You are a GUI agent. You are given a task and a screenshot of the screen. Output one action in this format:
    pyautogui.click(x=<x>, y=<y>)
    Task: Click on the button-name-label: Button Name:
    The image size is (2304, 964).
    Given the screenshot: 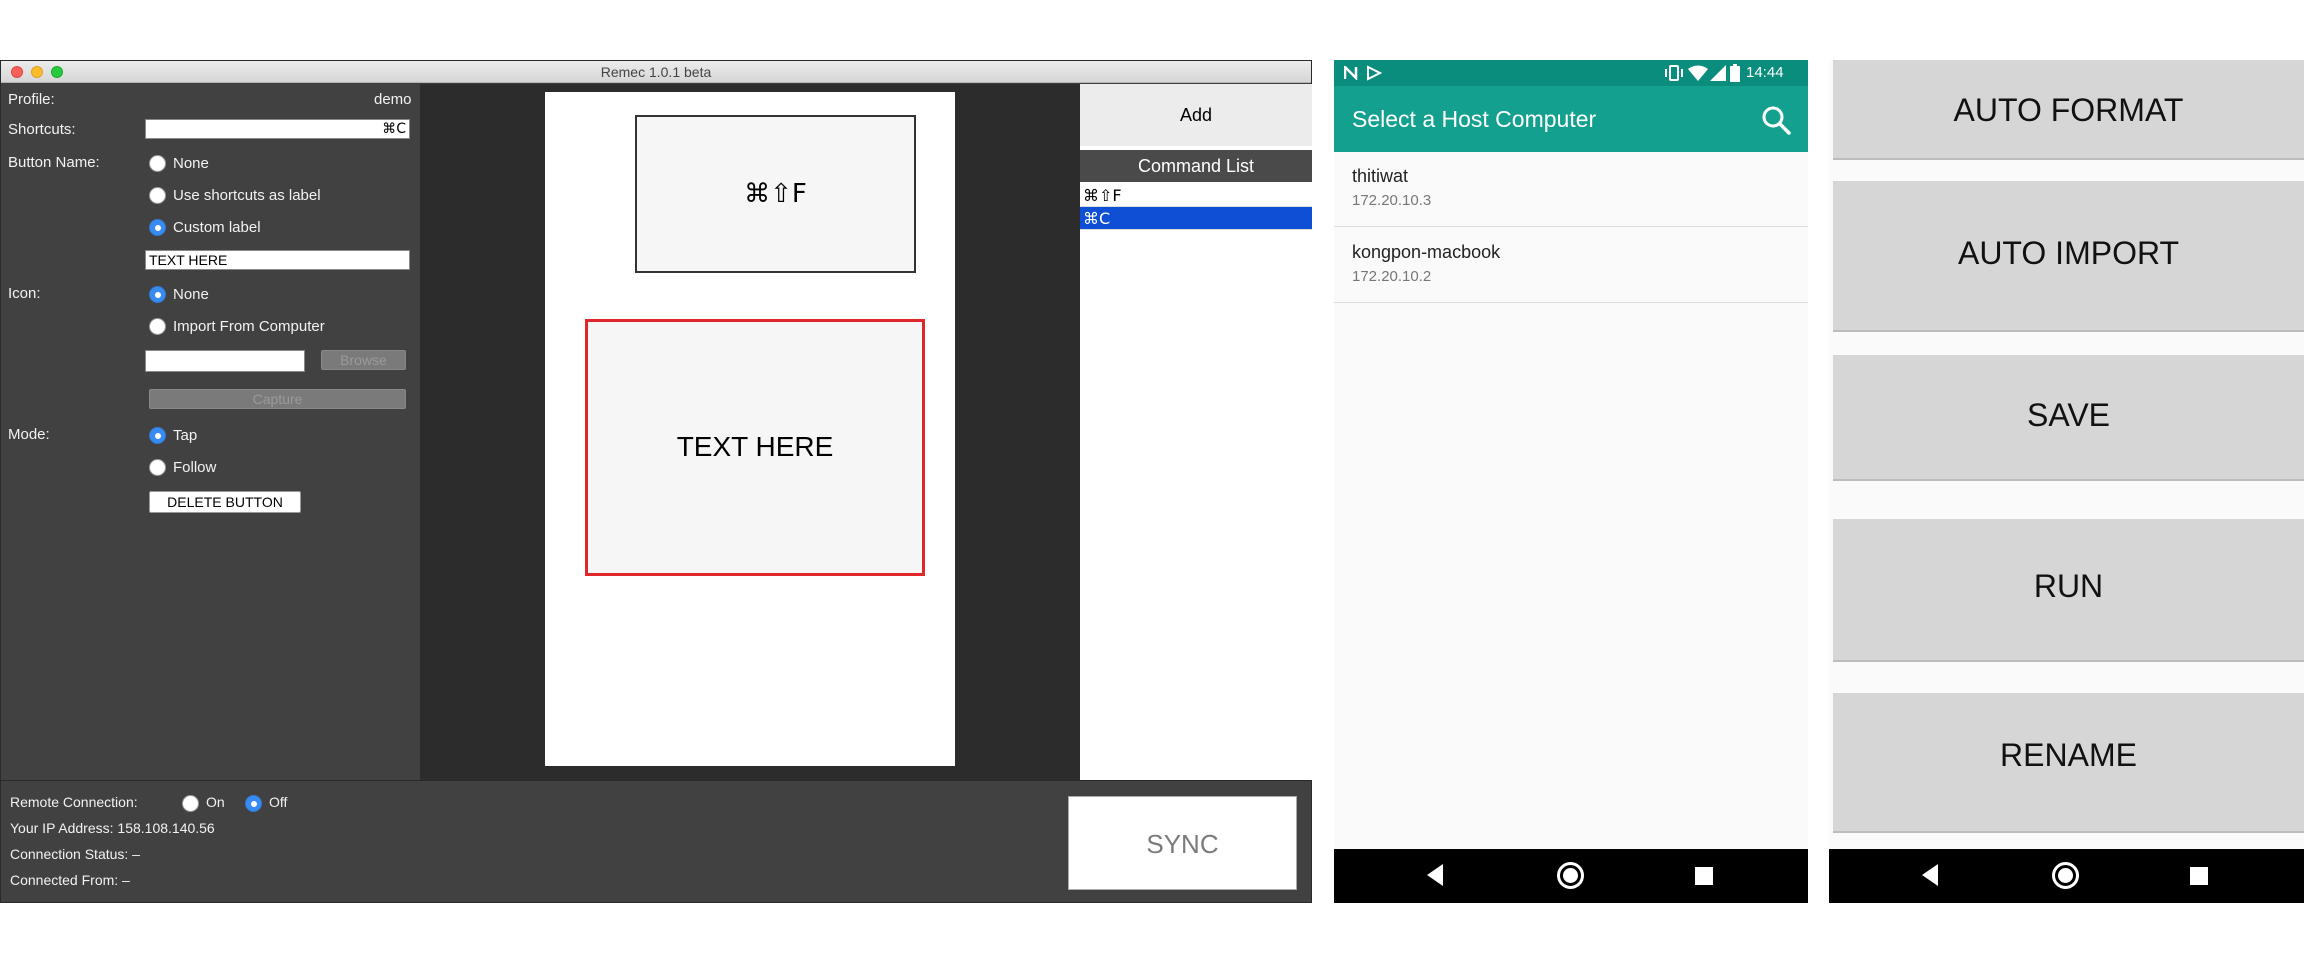 What is the action you would take?
    pyautogui.click(x=54, y=162)
    